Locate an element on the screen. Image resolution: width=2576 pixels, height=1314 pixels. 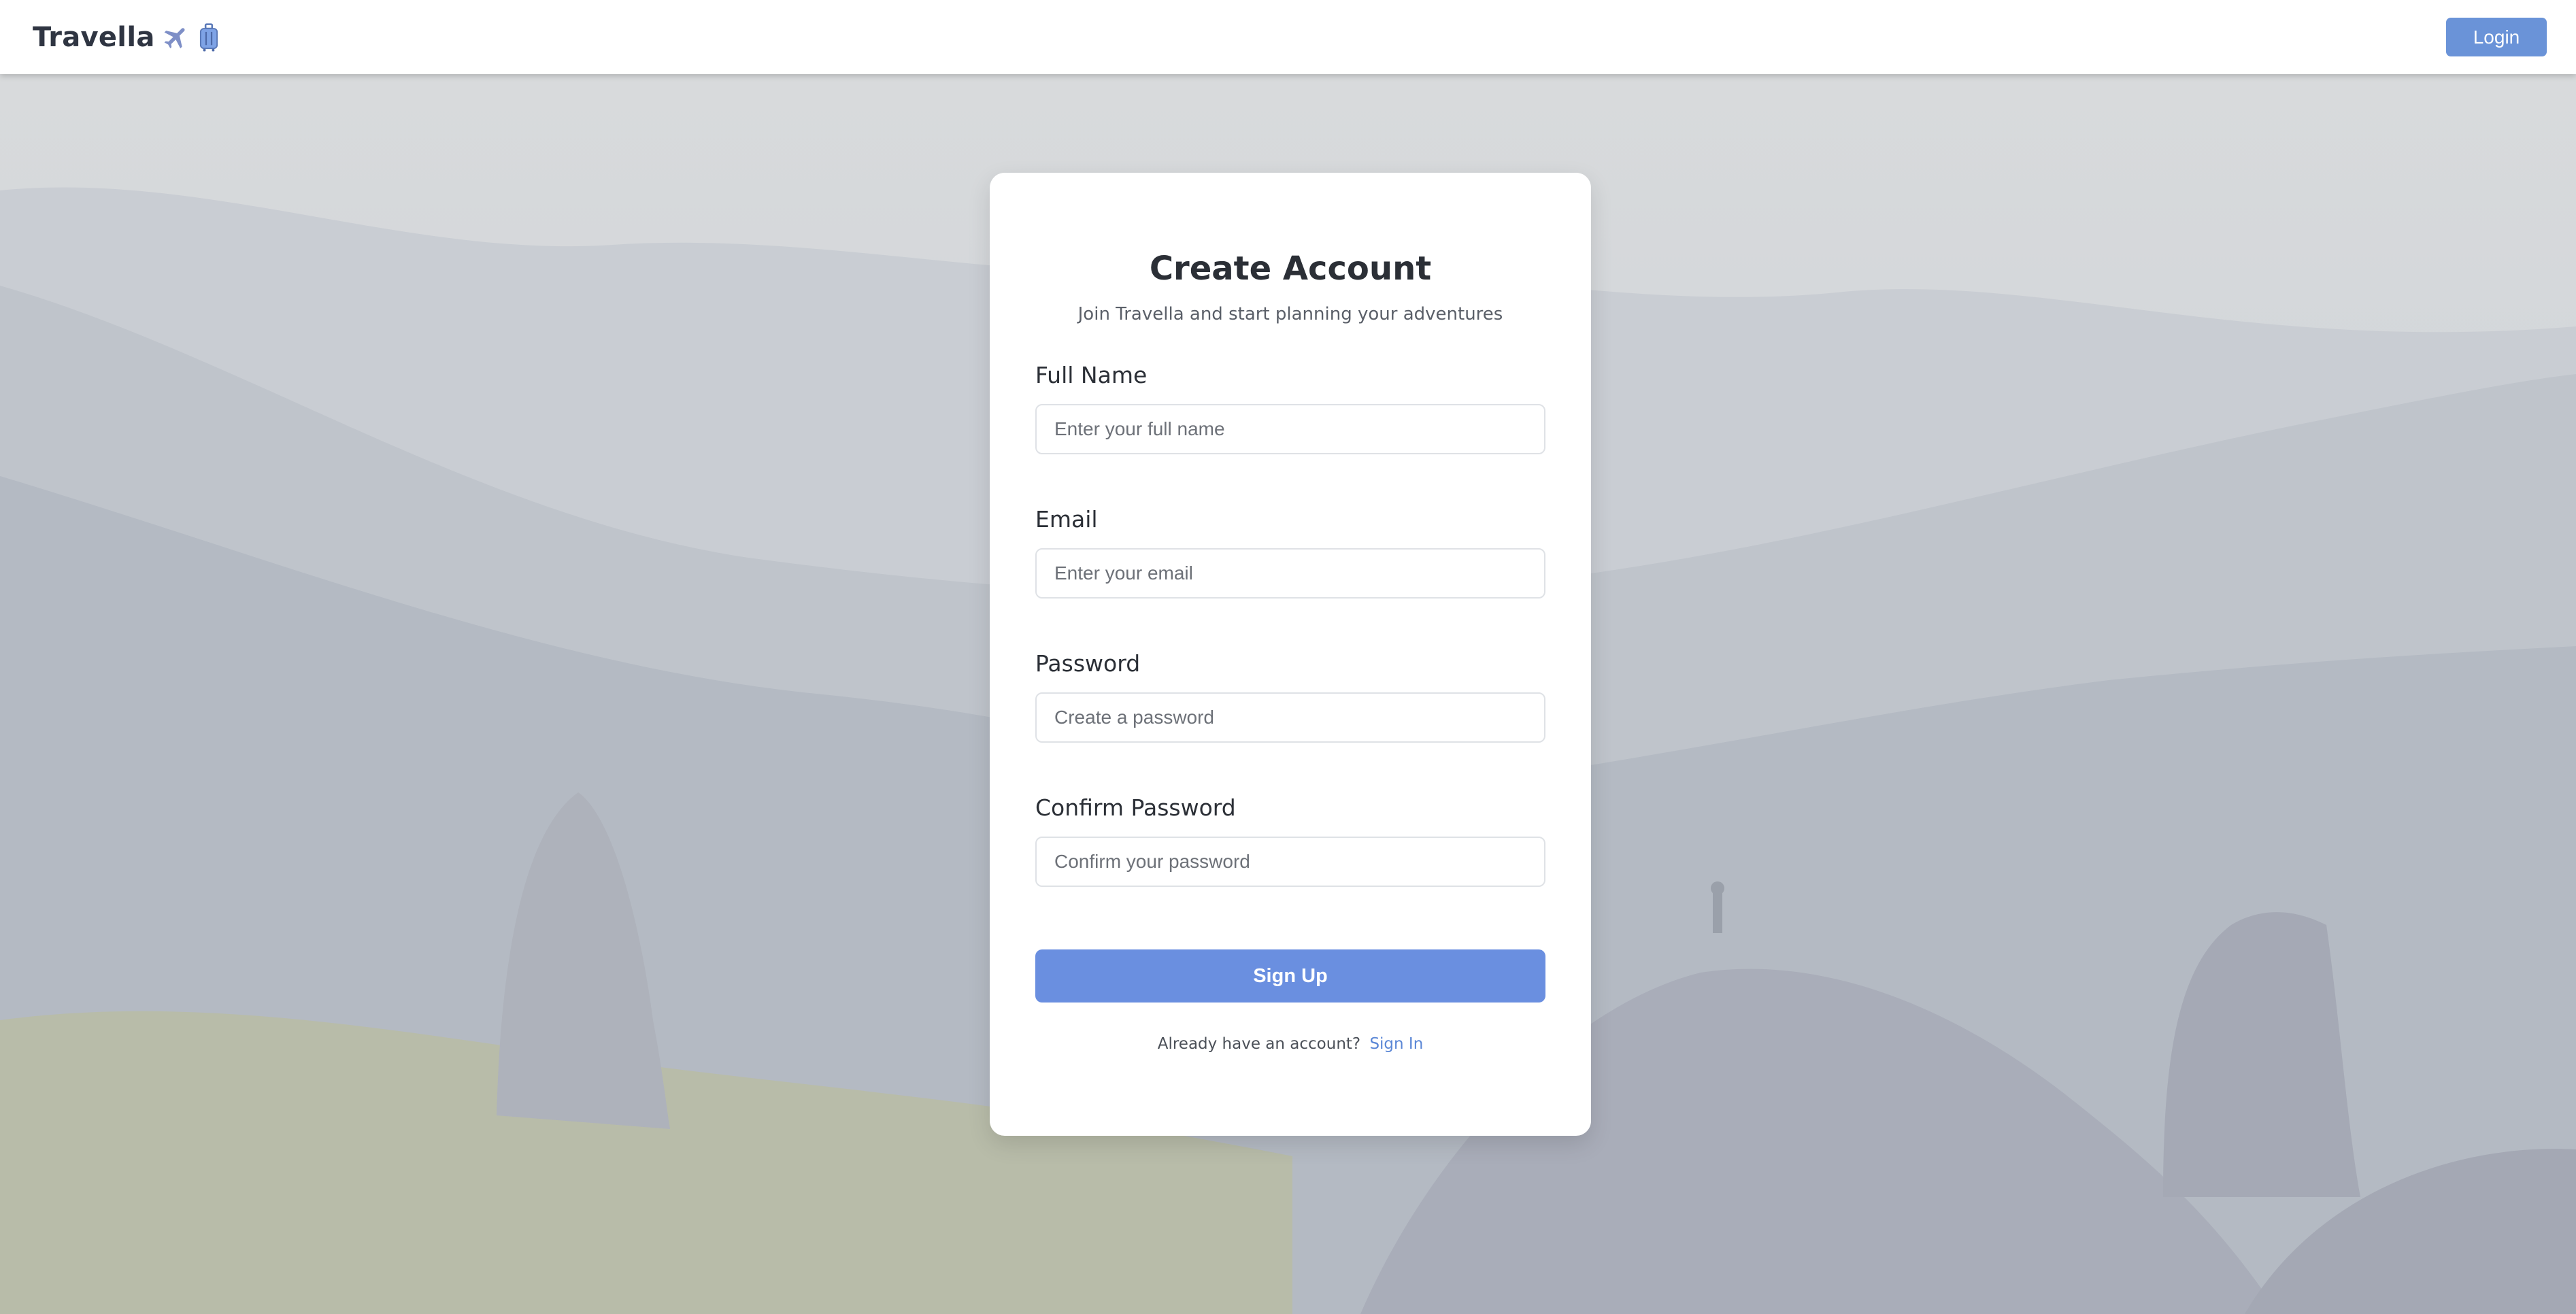
email-group: Email is located at coordinates (1290, 552).